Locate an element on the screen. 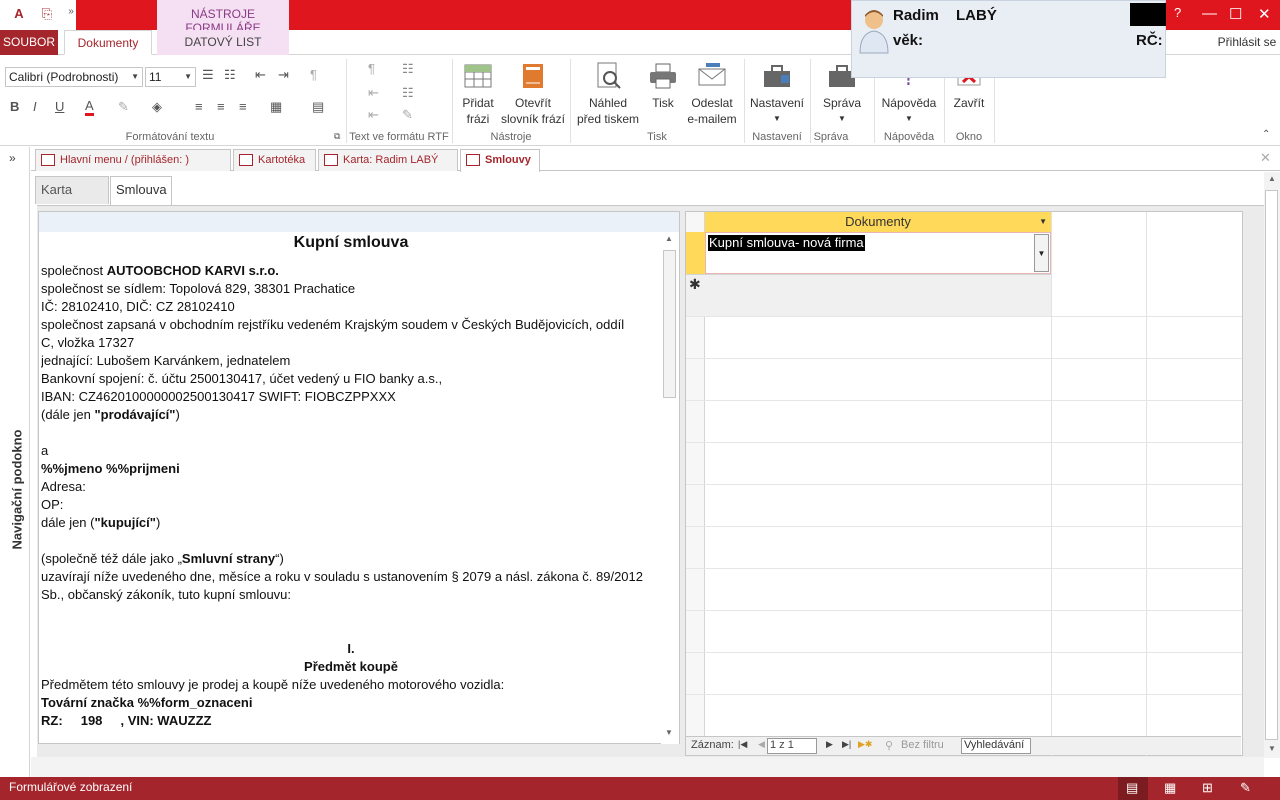  sign-in-link: Přihlásit se is located at coordinates (1247, 42).